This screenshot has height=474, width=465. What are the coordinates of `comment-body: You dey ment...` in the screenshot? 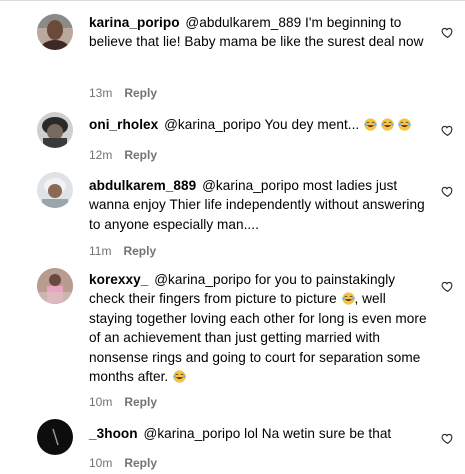 It's located at (312, 124).